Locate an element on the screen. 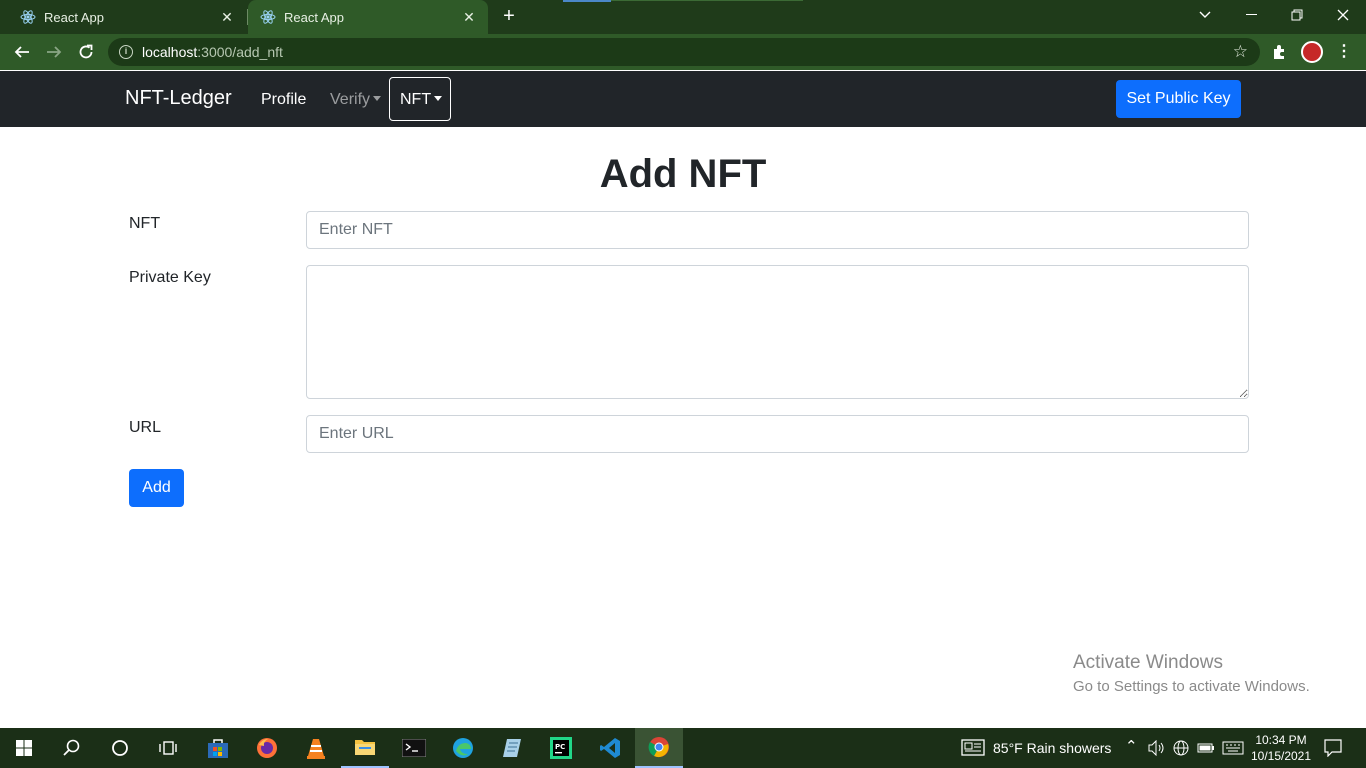  back-arrow-icon is located at coordinates (22, 52).